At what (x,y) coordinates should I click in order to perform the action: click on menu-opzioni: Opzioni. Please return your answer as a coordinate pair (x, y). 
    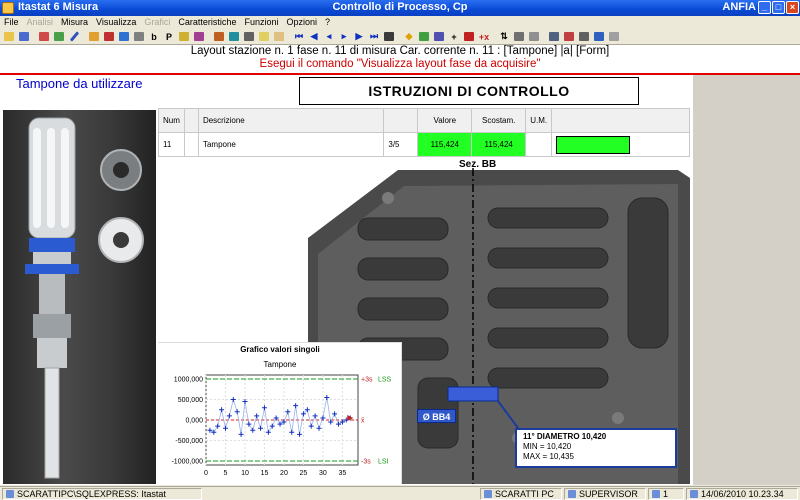
    Looking at the image, I should click on (301, 22).